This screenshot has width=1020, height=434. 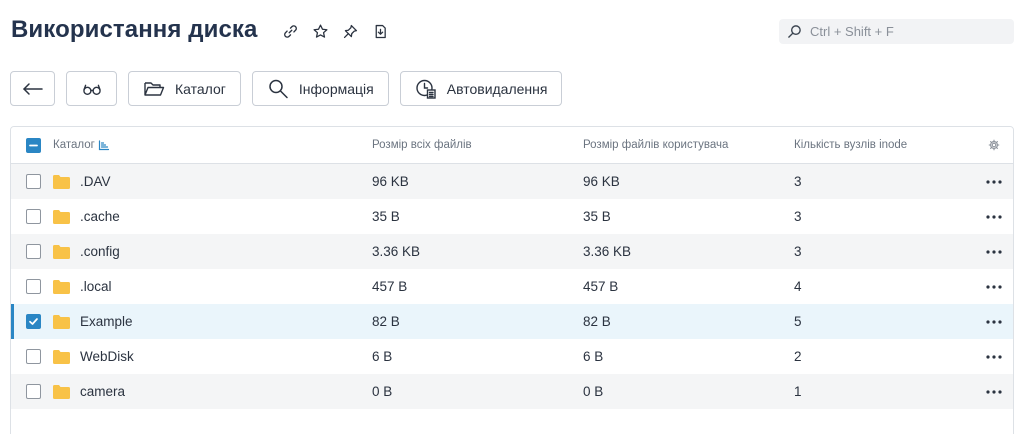 I want to click on search-input, so click(x=910, y=31).